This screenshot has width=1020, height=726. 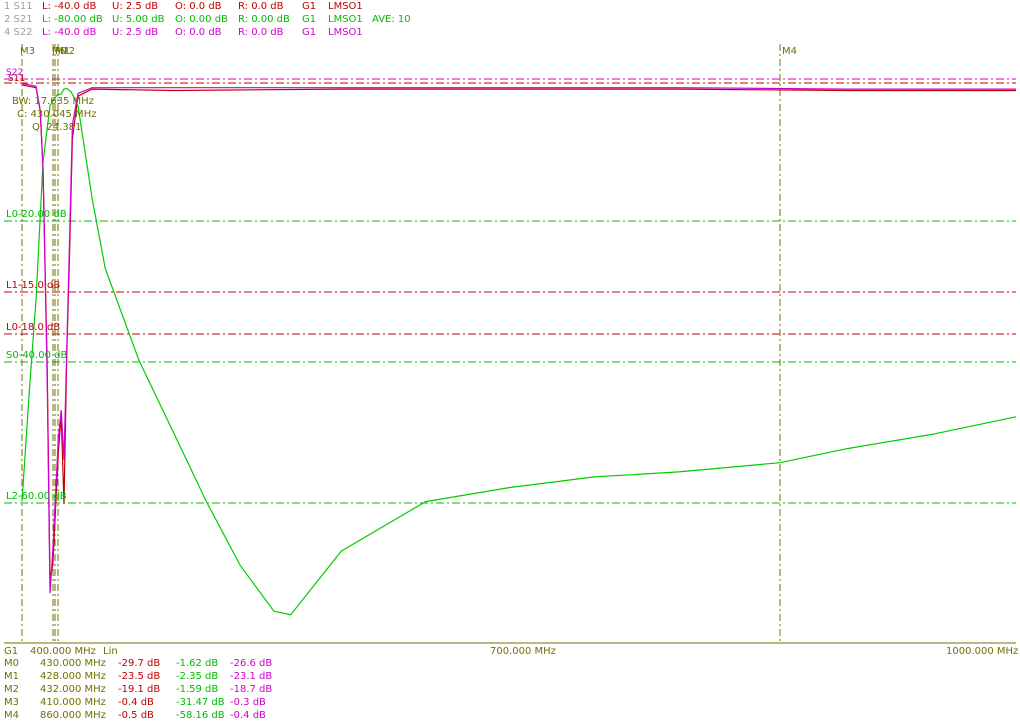 What do you see at coordinates (201, 19) in the screenshot?
I see `channel-o: O: 0.00 dB` at bounding box center [201, 19].